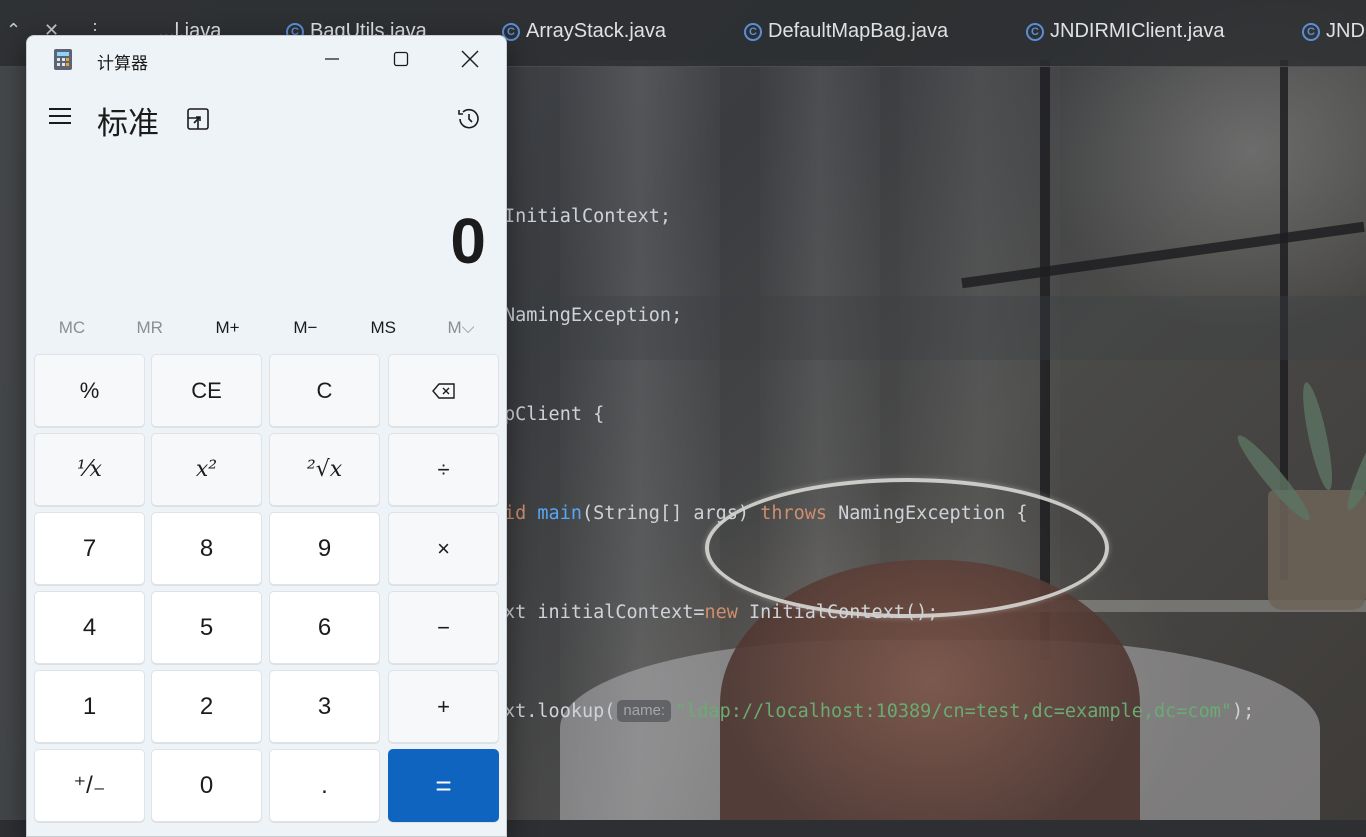 The height and width of the screenshot is (837, 1366). What do you see at coordinates (443, 469) in the screenshot?
I see `divide-button: ÷` at bounding box center [443, 469].